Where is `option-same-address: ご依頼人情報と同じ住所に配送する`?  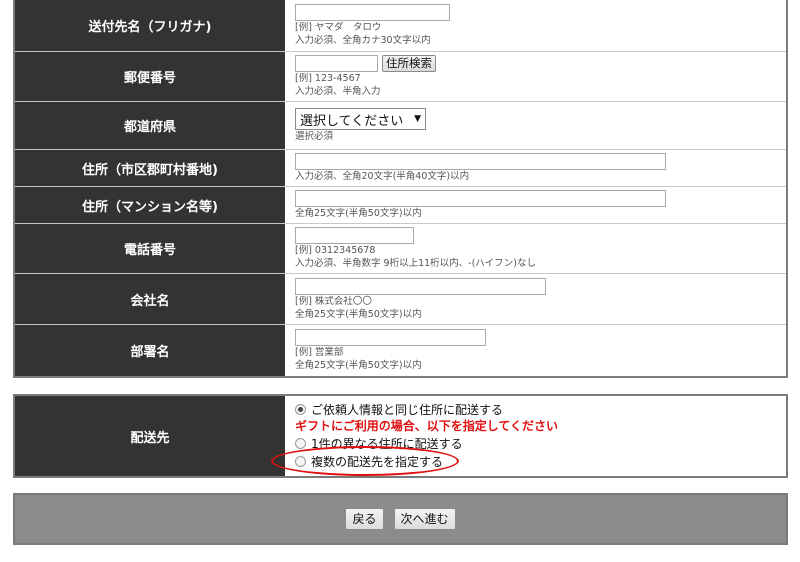 option-same-address: ご依頼人情報と同じ住所に配送する is located at coordinates (535, 409).